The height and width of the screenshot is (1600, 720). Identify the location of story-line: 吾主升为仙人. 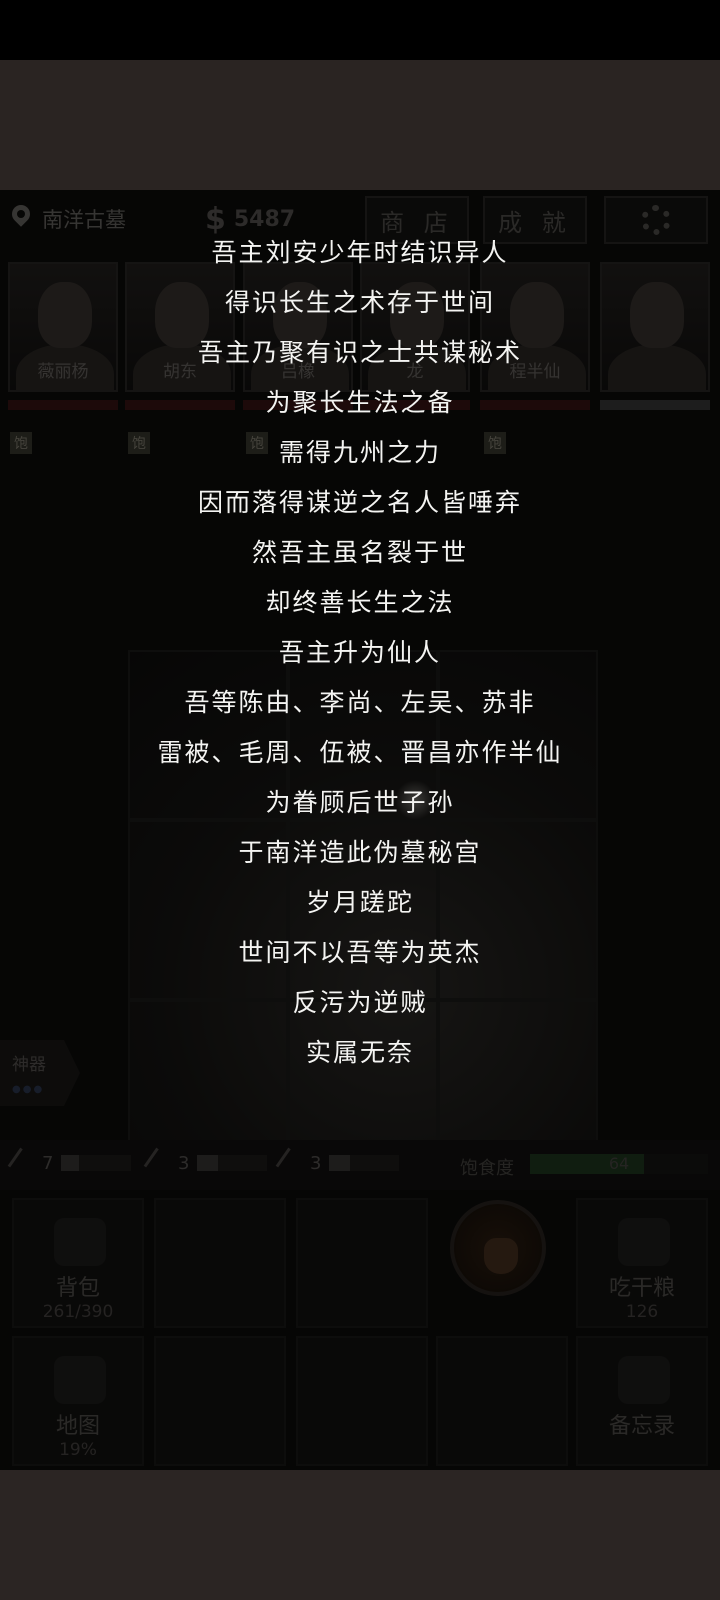
(359, 652).